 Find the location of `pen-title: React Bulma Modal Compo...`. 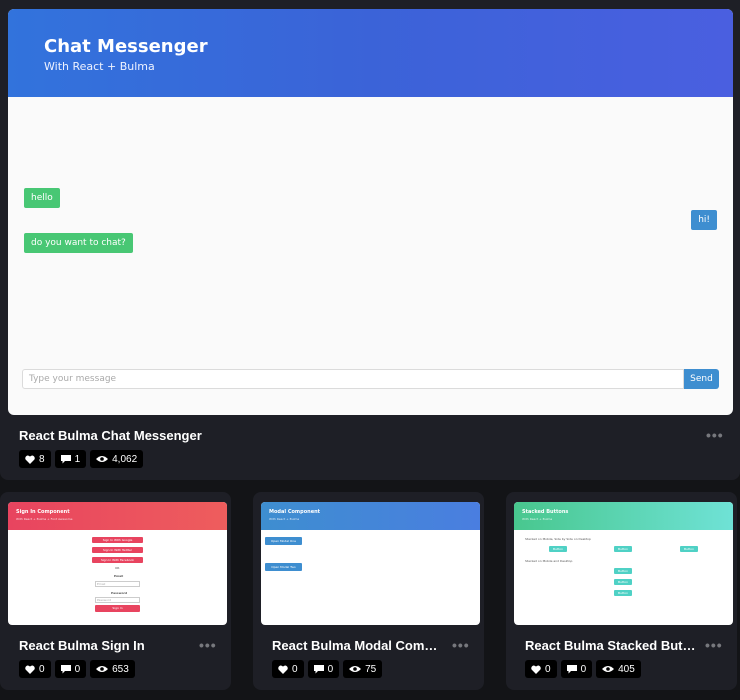

pen-title: React Bulma Modal Compo... is located at coordinates (357, 645).